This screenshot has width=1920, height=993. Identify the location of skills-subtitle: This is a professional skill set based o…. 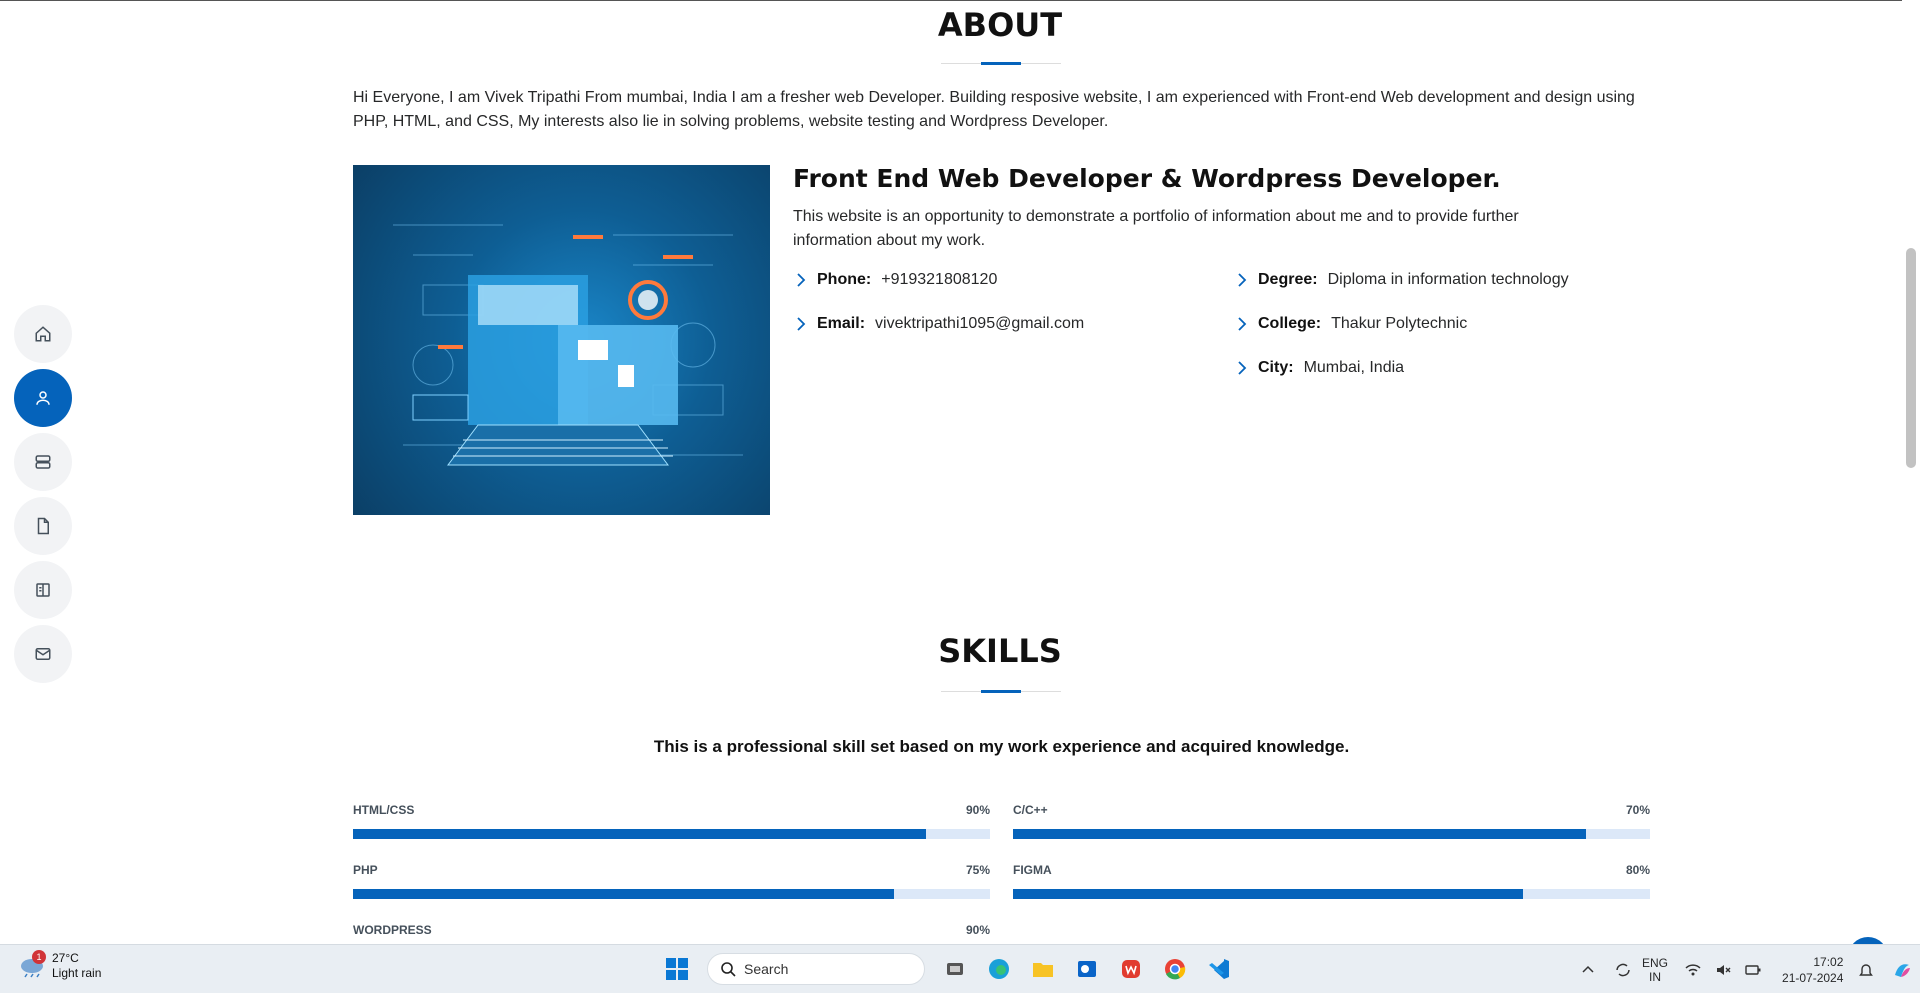
(1001, 746).